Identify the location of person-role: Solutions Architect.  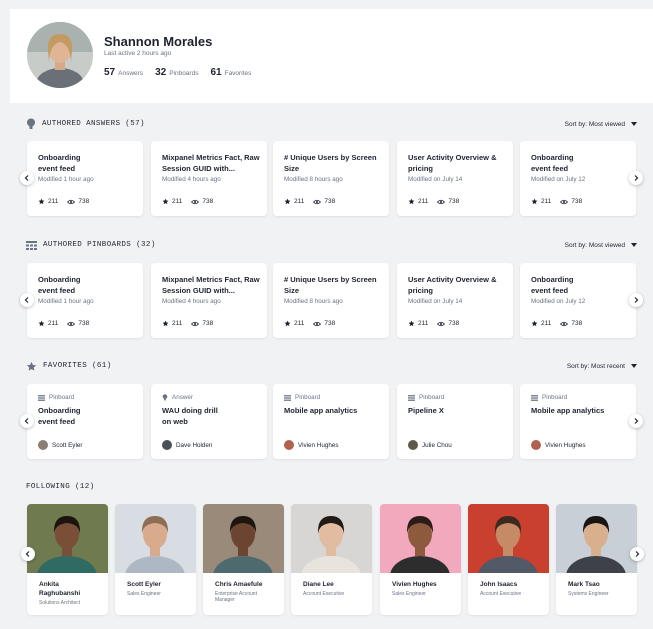
(60, 603).